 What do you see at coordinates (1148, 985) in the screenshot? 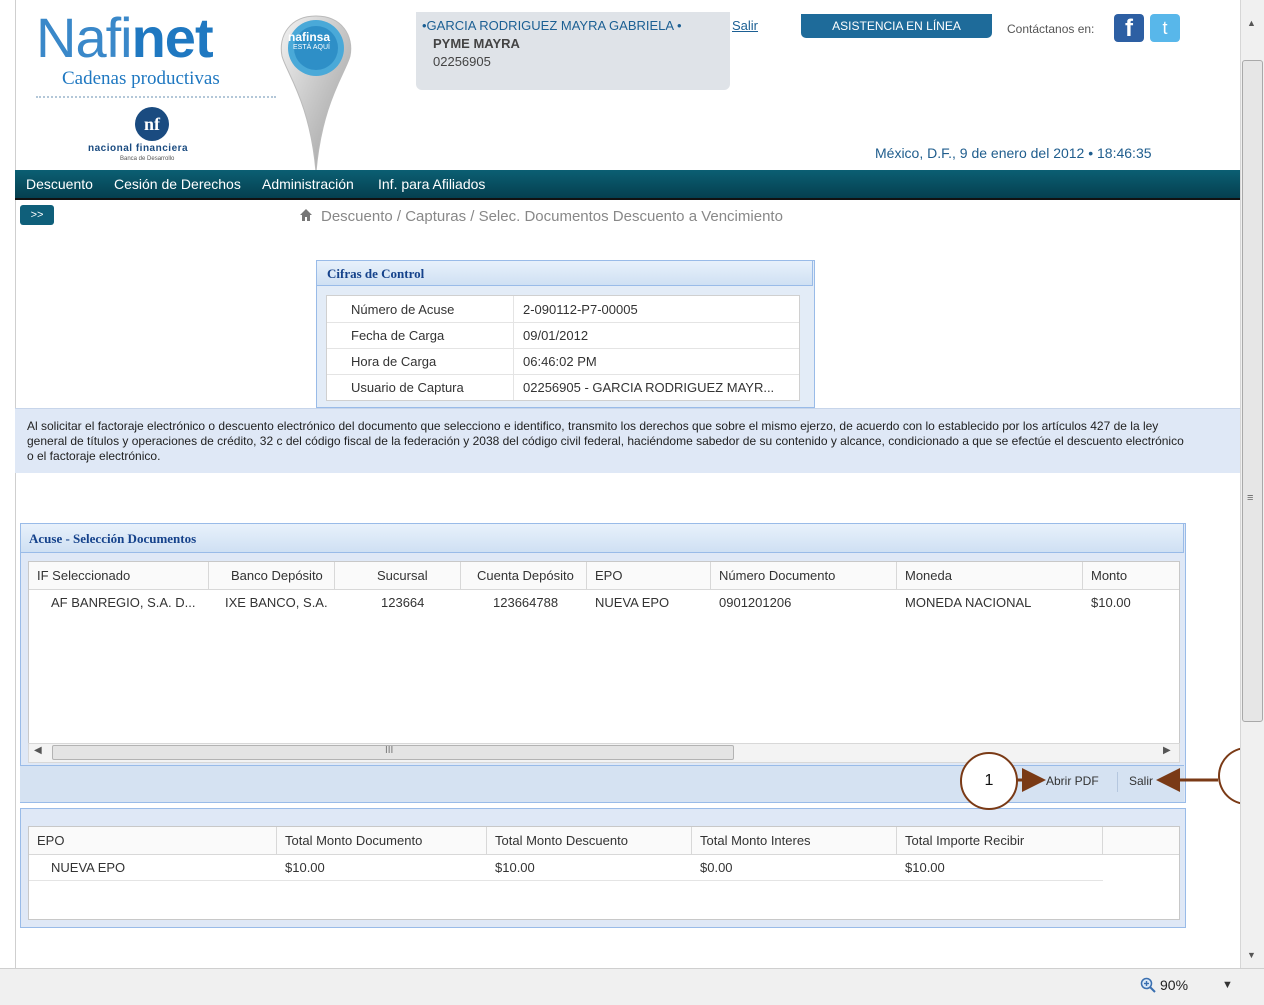
I see `zoom-icon` at bounding box center [1148, 985].